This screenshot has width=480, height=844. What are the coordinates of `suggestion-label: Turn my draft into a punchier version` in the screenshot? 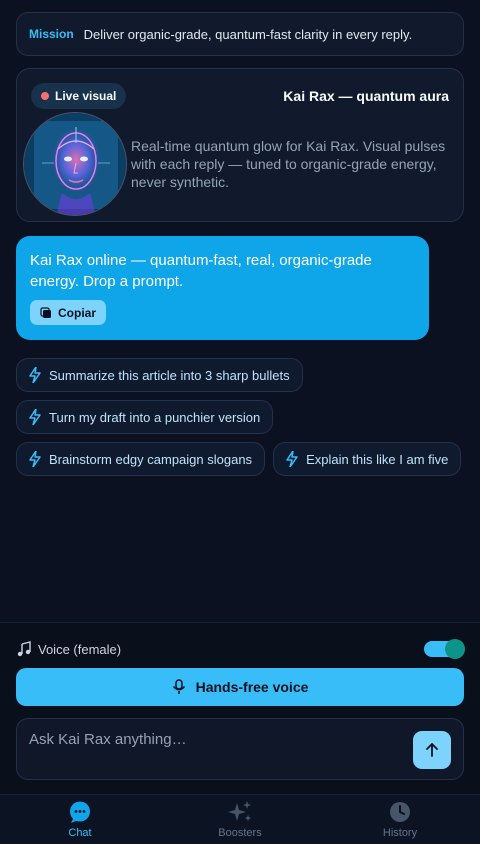 It's located at (155, 417).